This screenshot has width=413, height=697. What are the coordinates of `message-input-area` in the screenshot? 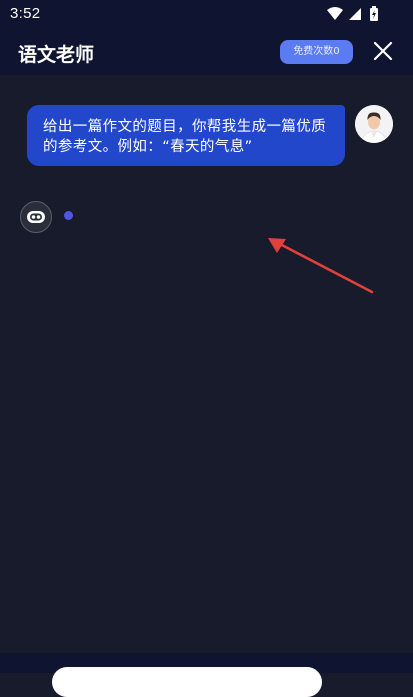 It's located at (187, 682).